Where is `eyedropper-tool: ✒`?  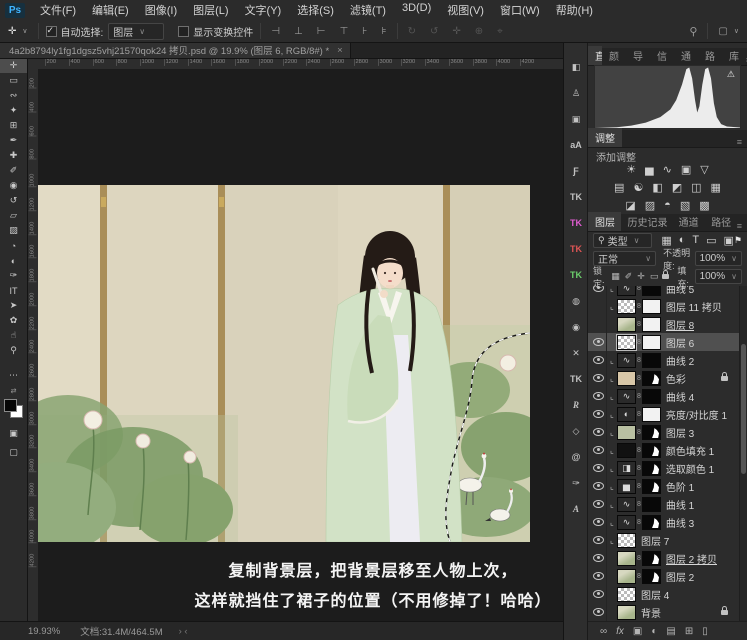 eyedropper-tool: ✒ is located at coordinates (13, 140).